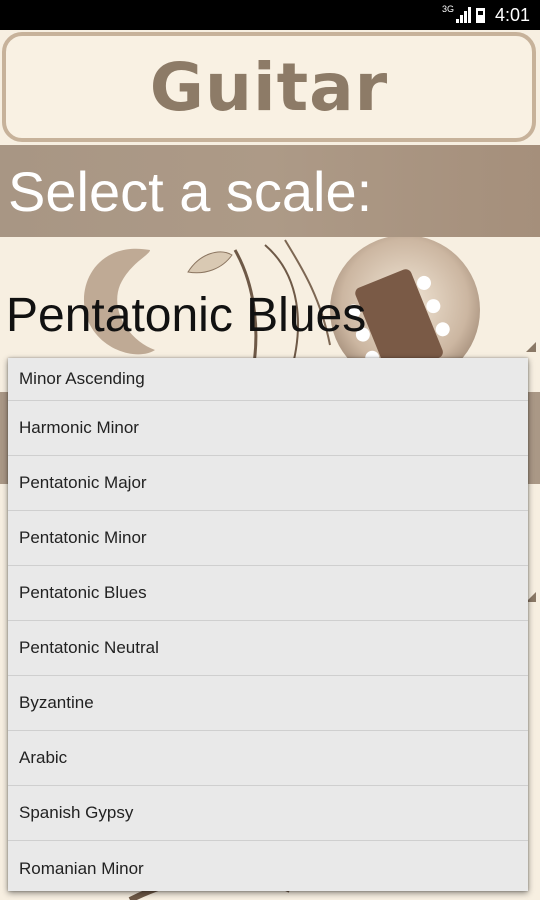 Image resolution: width=540 pixels, height=900 pixels. I want to click on app-title: Guitar, so click(269, 87).